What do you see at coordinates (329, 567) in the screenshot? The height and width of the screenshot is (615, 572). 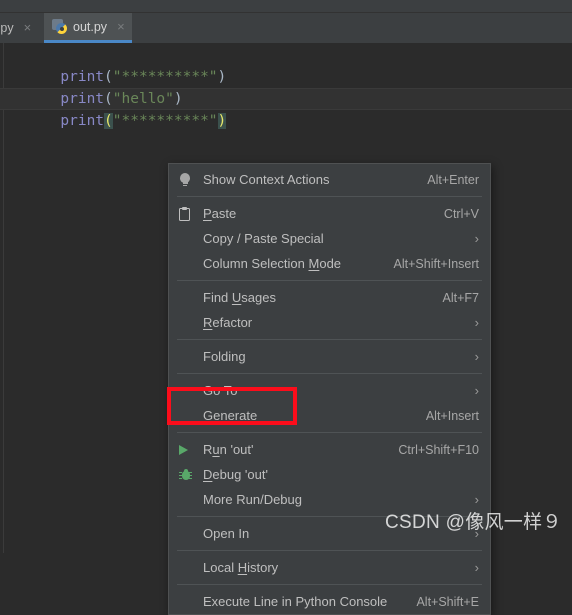 I see `menu-item-local-history: Local History ›` at bounding box center [329, 567].